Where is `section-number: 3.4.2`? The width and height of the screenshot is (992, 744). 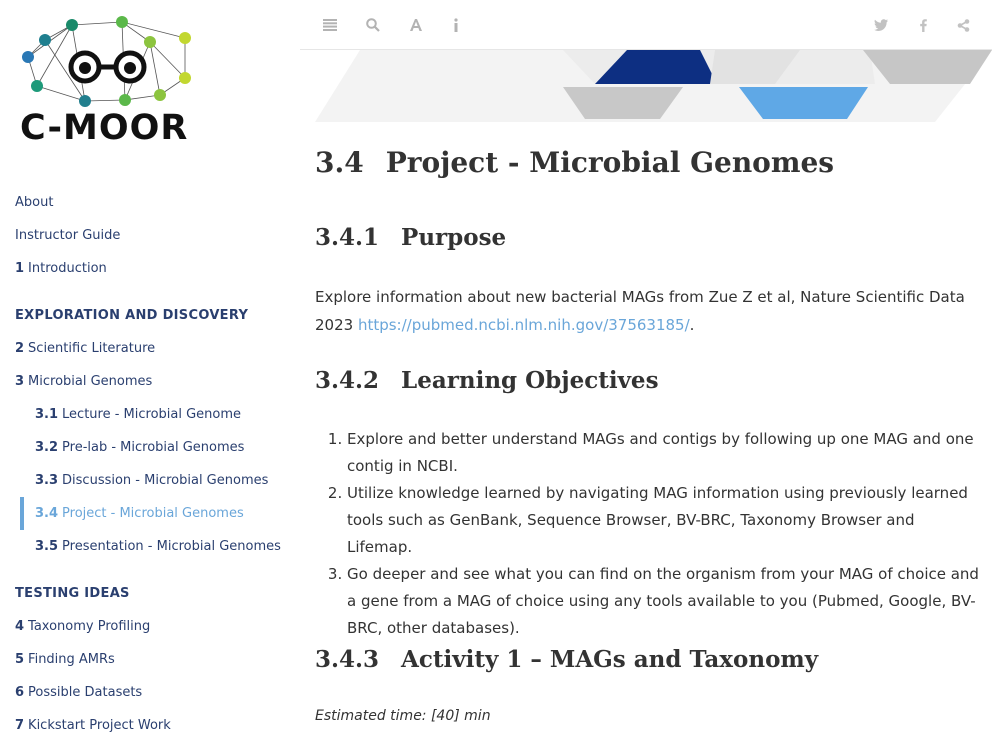
section-number: 3.4.2 is located at coordinates (347, 380).